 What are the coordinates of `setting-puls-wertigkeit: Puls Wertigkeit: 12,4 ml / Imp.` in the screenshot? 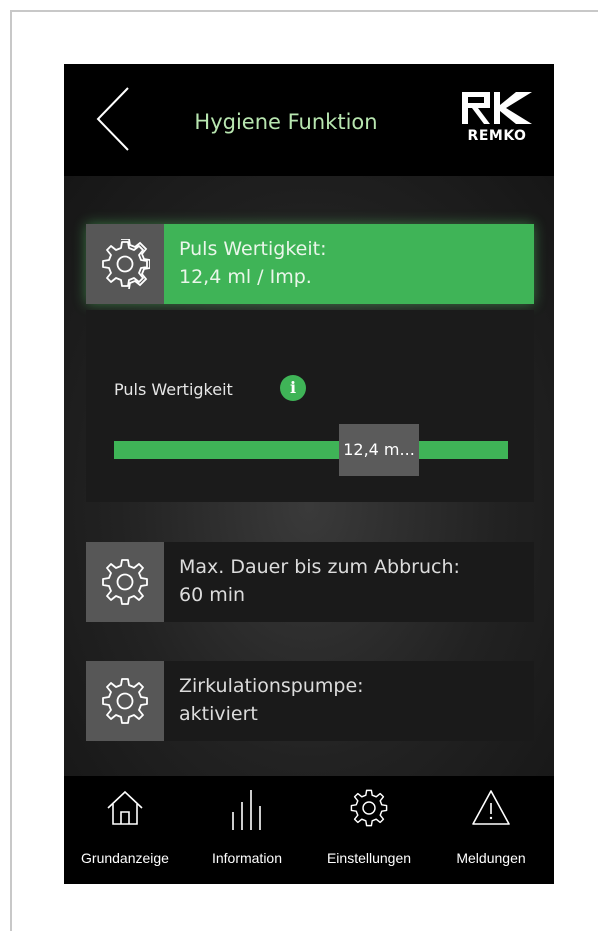 It's located at (310, 264).